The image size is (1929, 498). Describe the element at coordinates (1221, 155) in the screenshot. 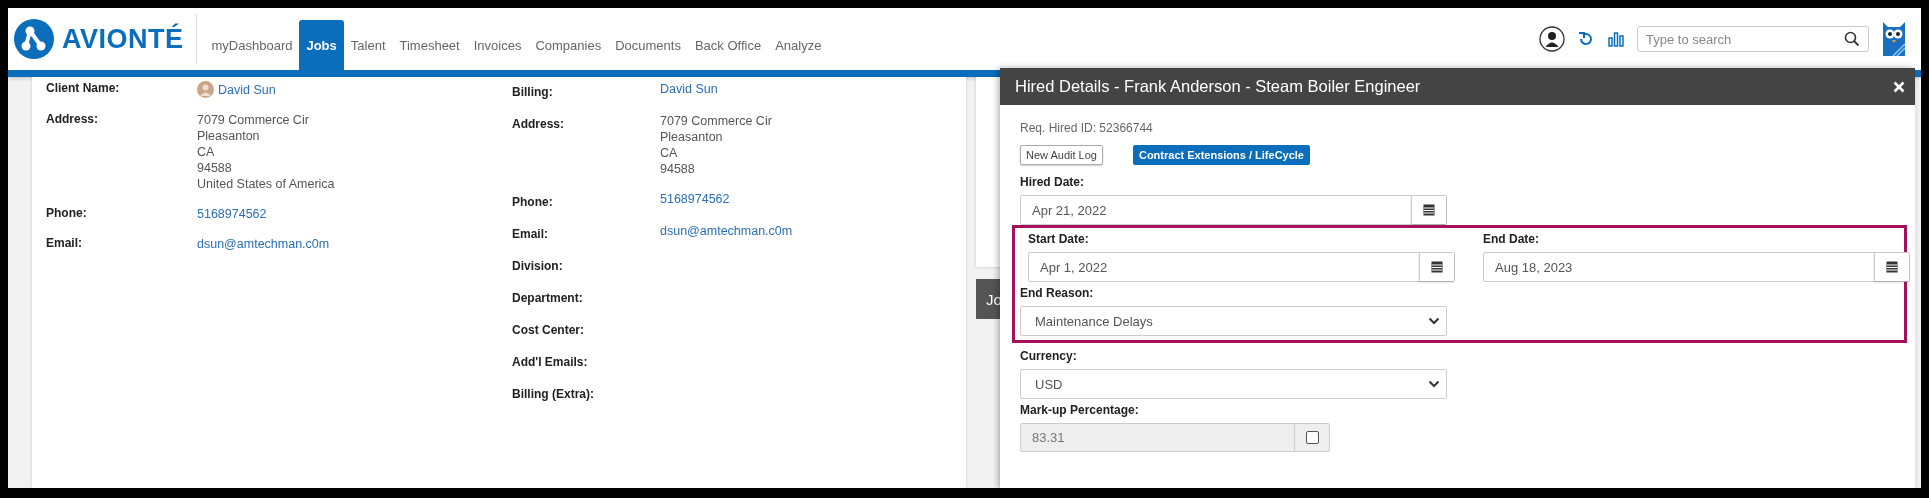

I see `lifecycle-button: Contract Extensions / LifeCycle` at that location.